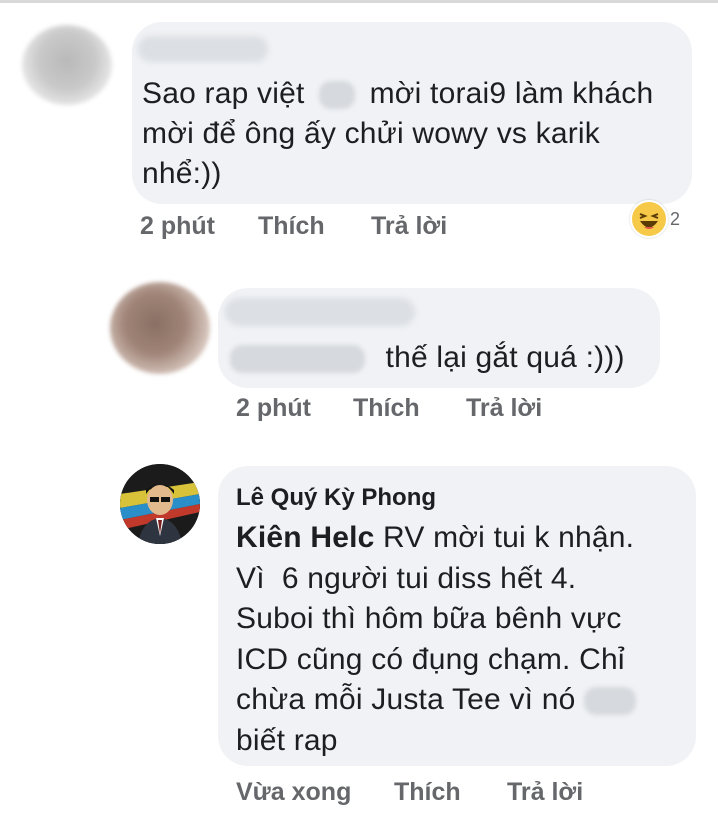 The width and height of the screenshot is (718, 816). Describe the element at coordinates (511, 93) in the screenshot. I see `comment-text-1-part2: mời torai9 làm khách` at that location.